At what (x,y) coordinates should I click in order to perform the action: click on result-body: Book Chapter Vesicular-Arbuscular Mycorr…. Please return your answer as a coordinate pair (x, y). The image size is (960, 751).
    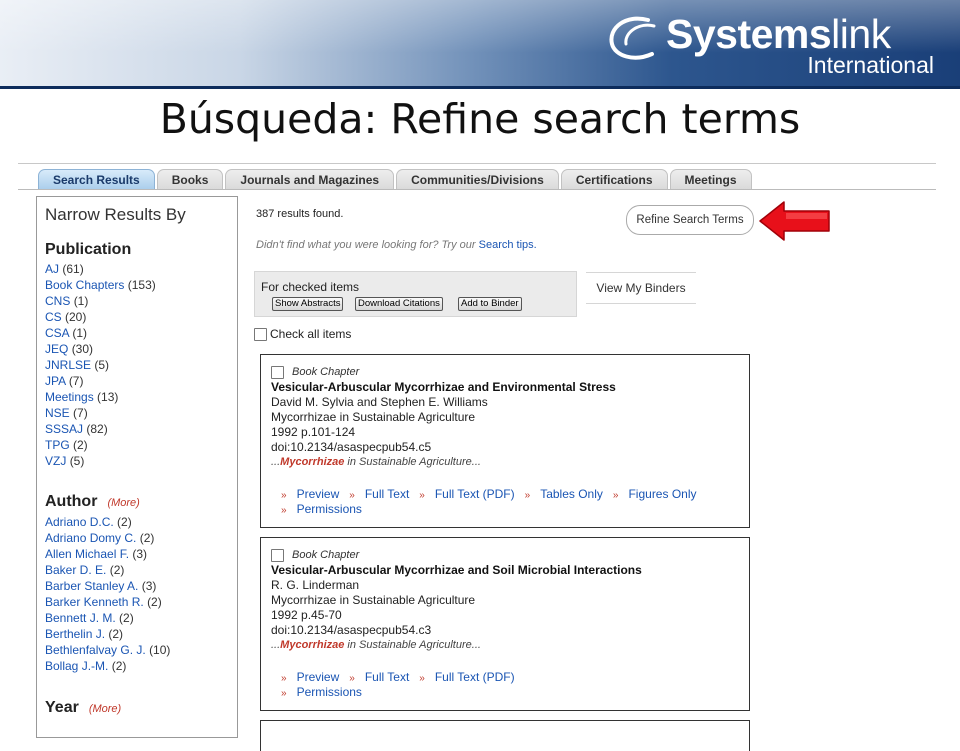
    Looking at the image, I should click on (456, 600).